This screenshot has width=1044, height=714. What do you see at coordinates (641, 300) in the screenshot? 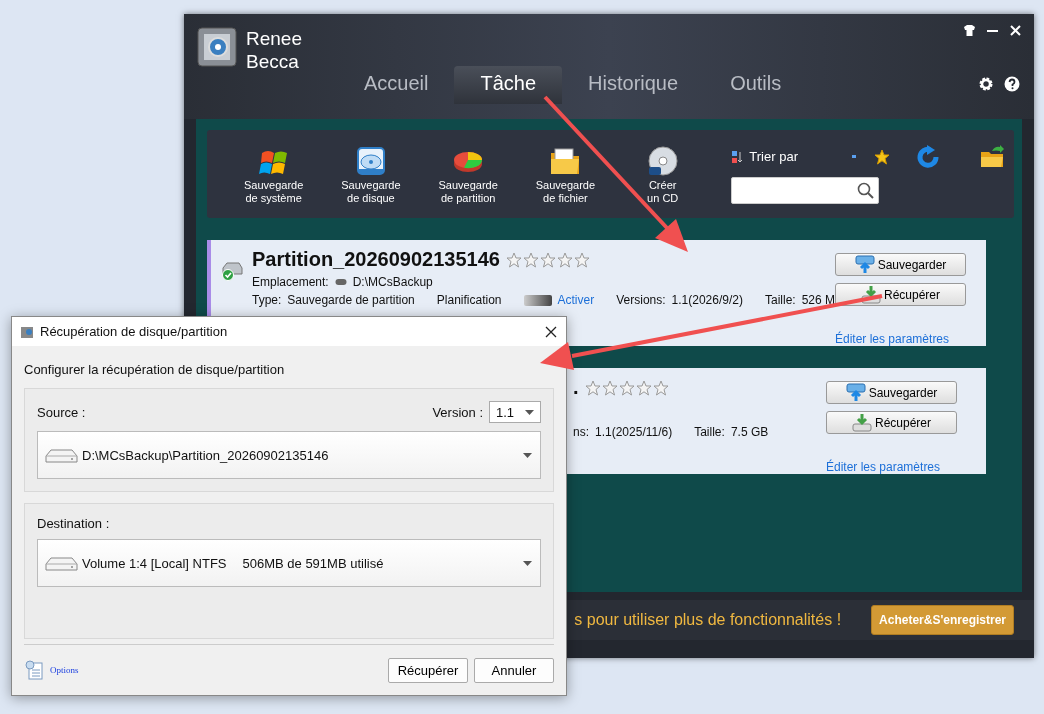
I see `versions-label: Versions:` at bounding box center [641, 300].